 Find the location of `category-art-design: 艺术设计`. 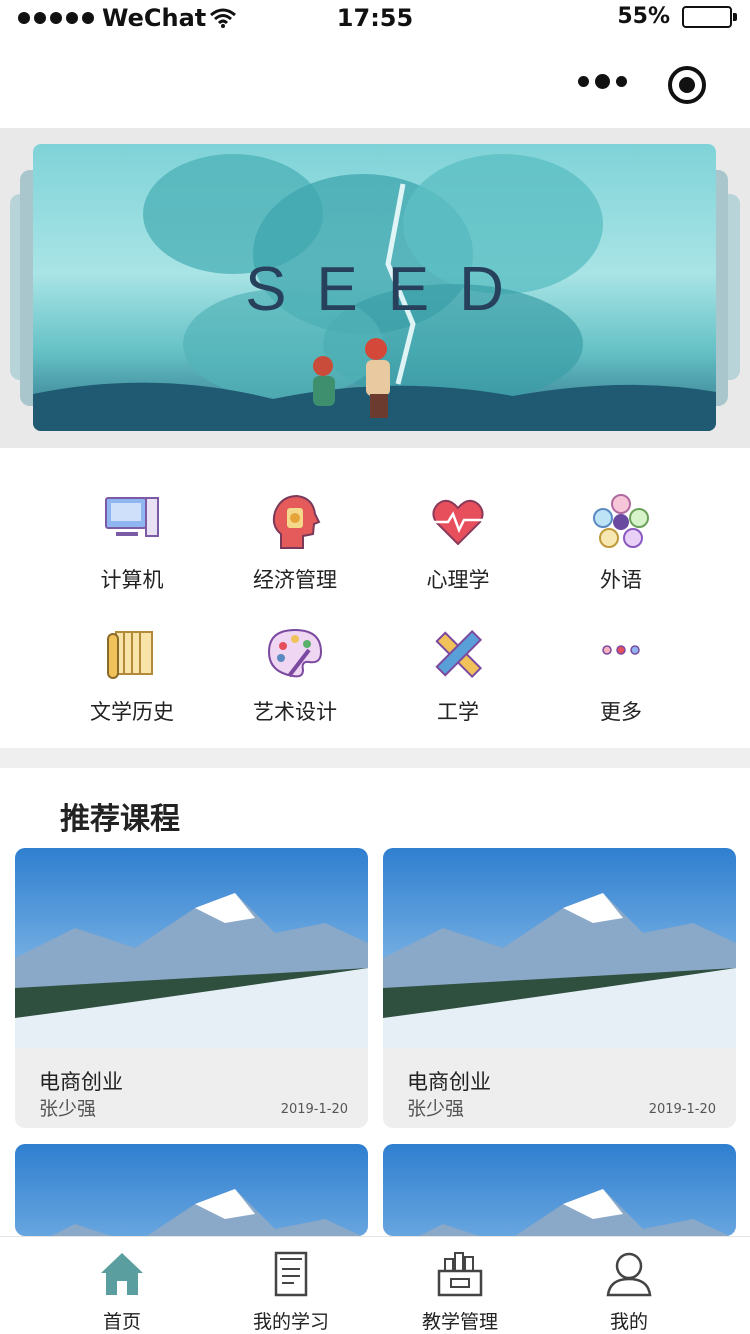

category-art-design: 艺术设计 is located at coordinates (295, 675).